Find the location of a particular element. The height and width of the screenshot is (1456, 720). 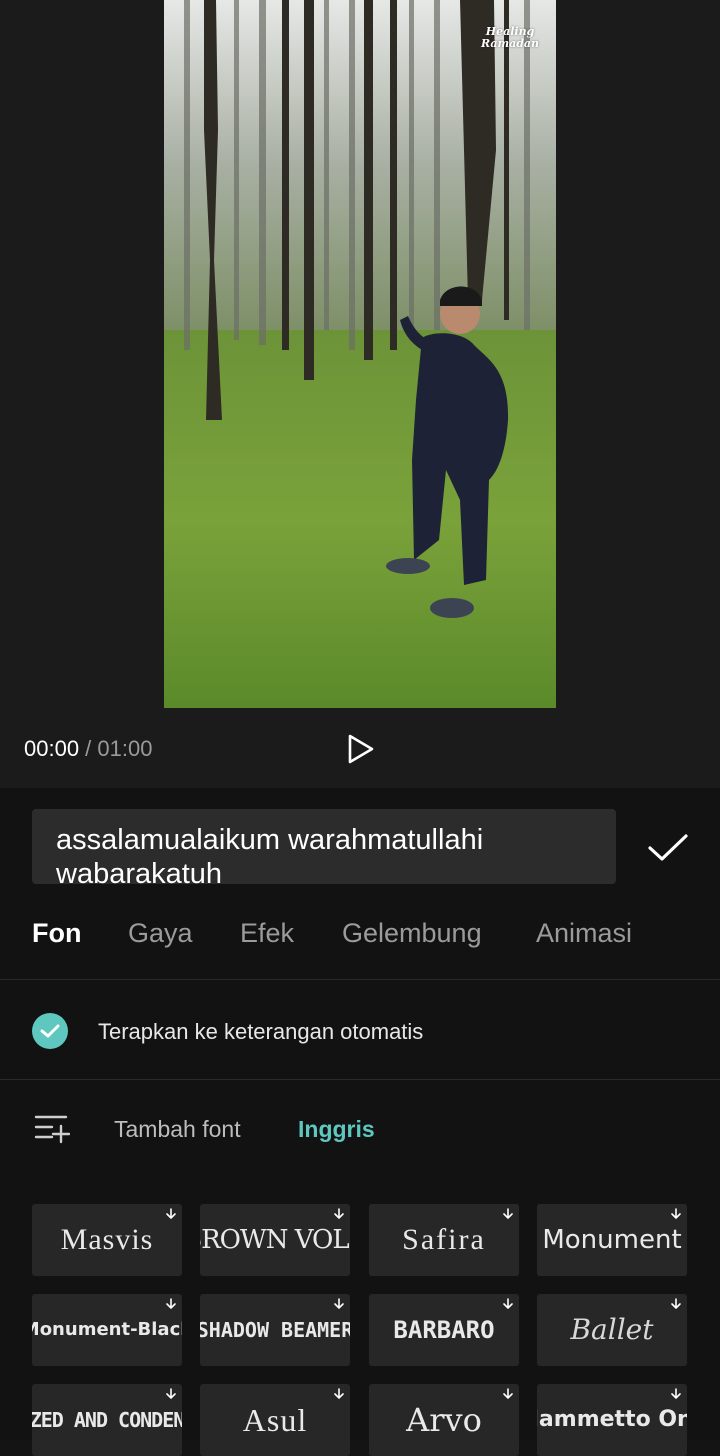

check-icon is located at coordinates (50, 1031).